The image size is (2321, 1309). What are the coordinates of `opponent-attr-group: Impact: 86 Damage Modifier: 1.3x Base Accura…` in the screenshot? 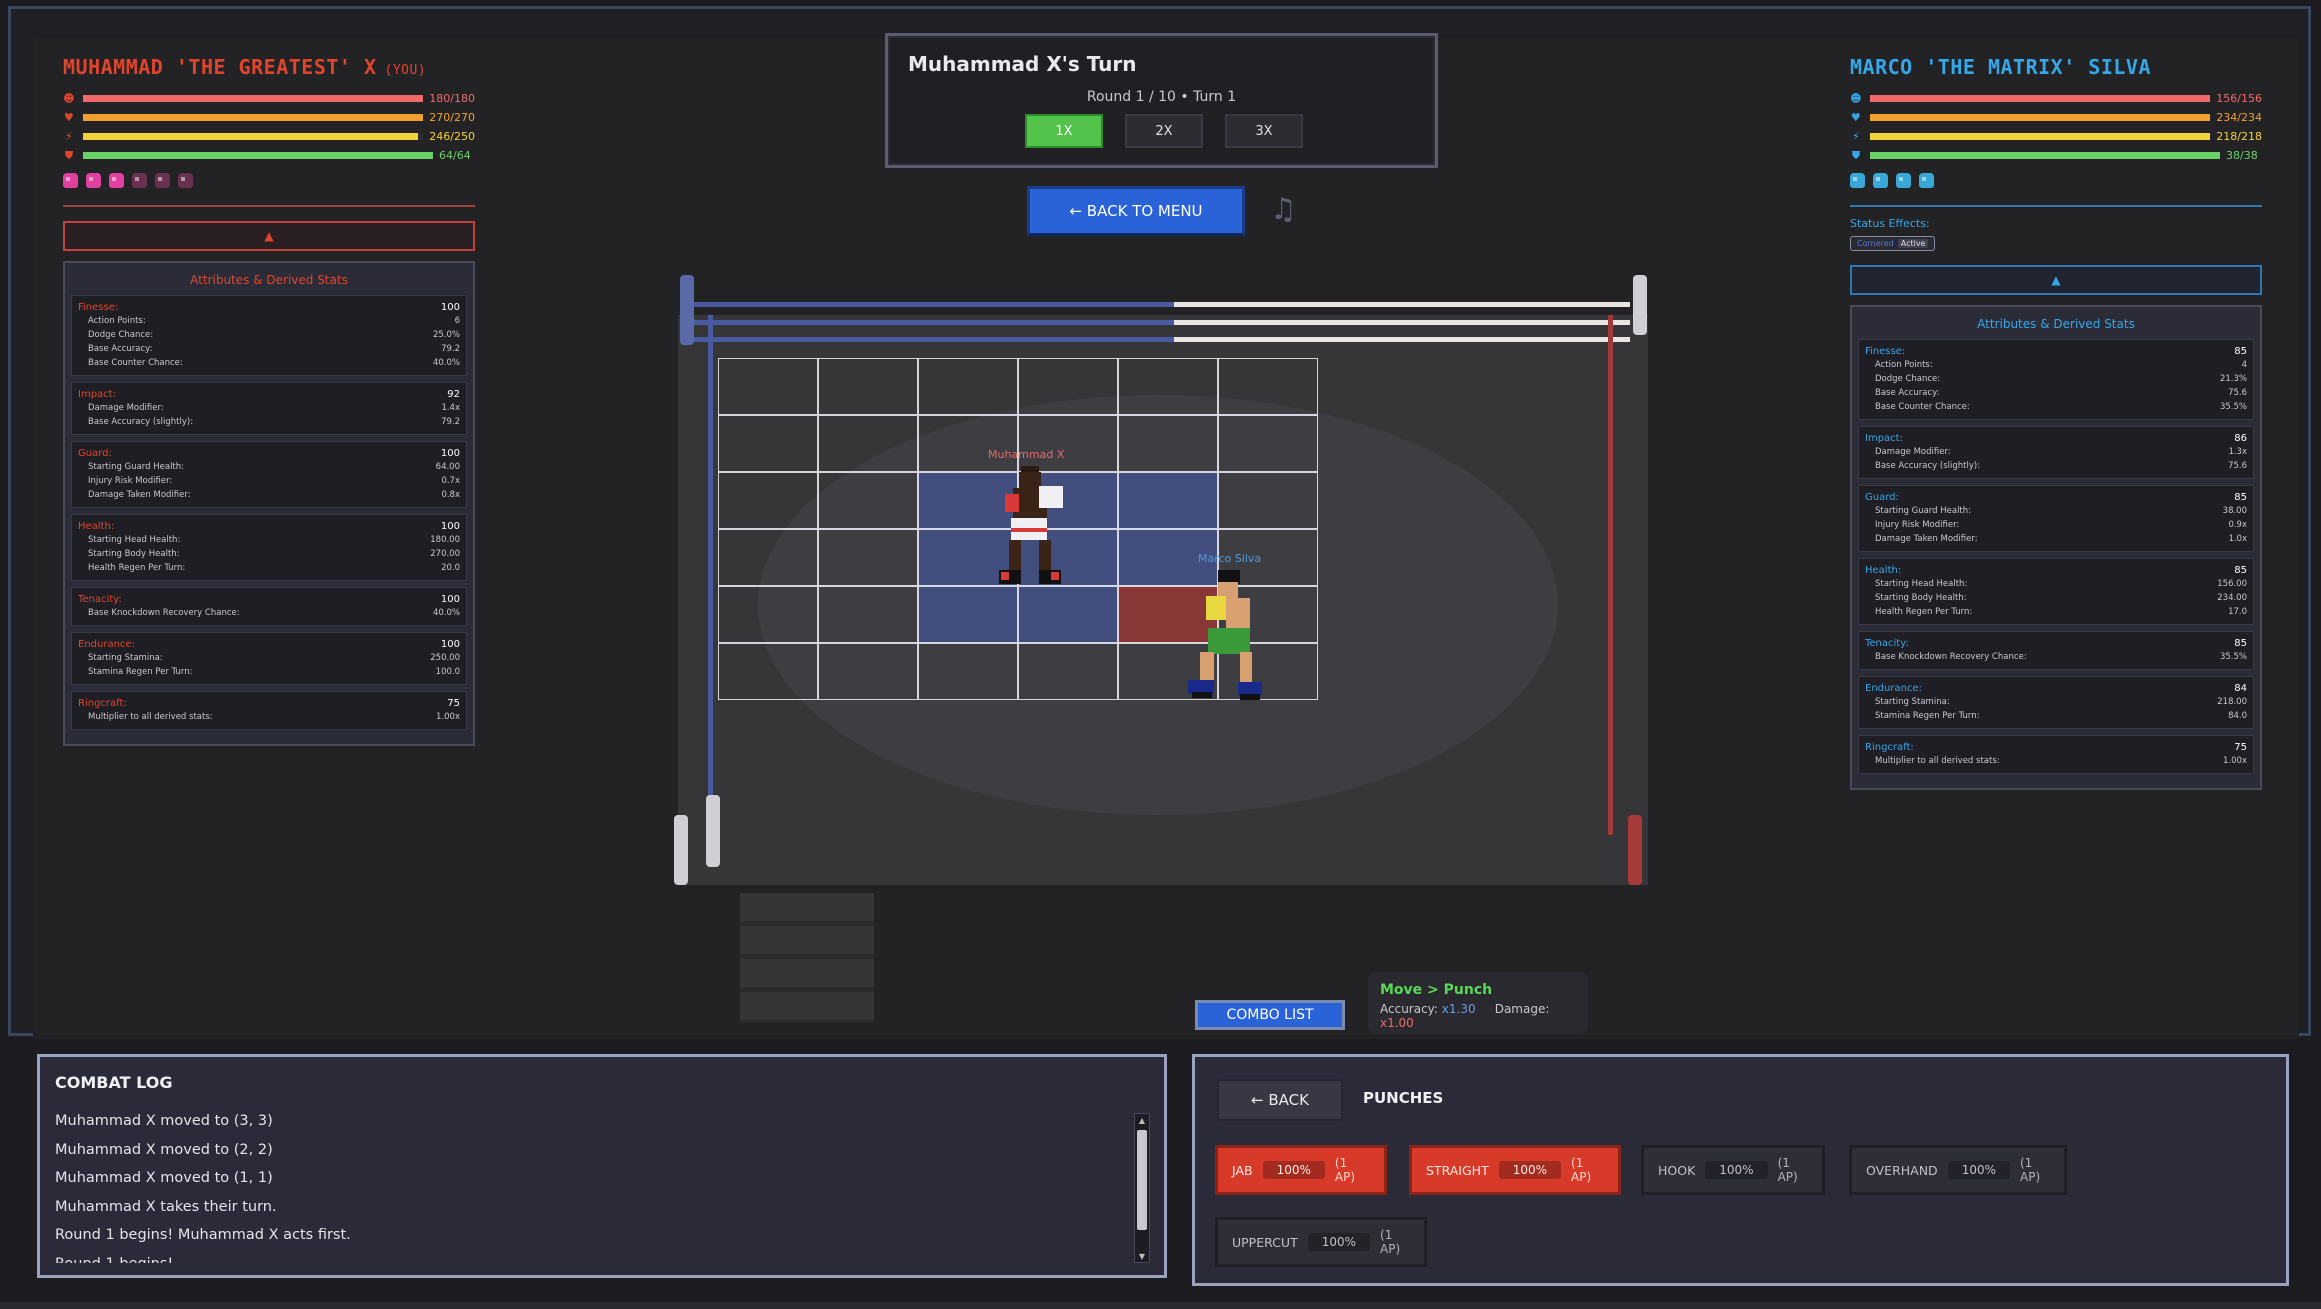 It's located at (2056, 452).